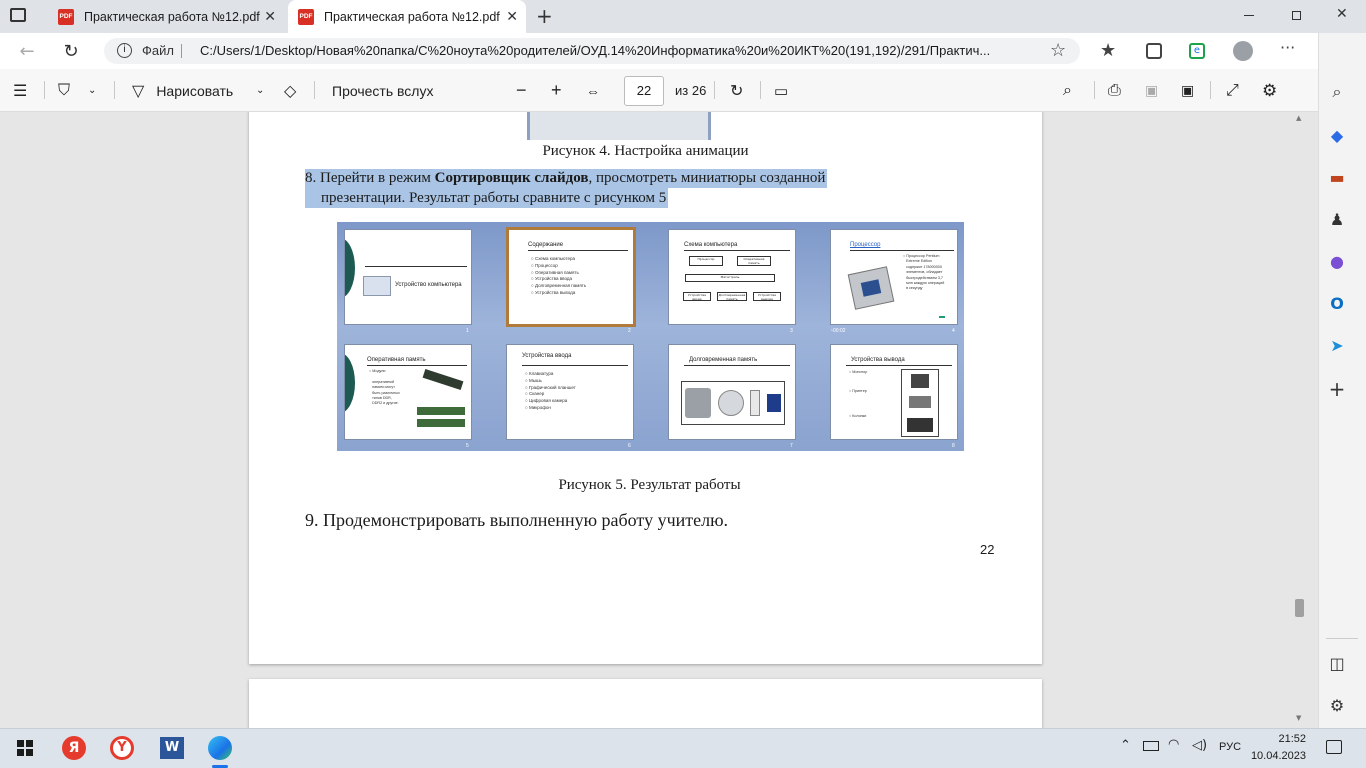  I want to click on shopping-tag-icon: ◆, so click(1337, 135).